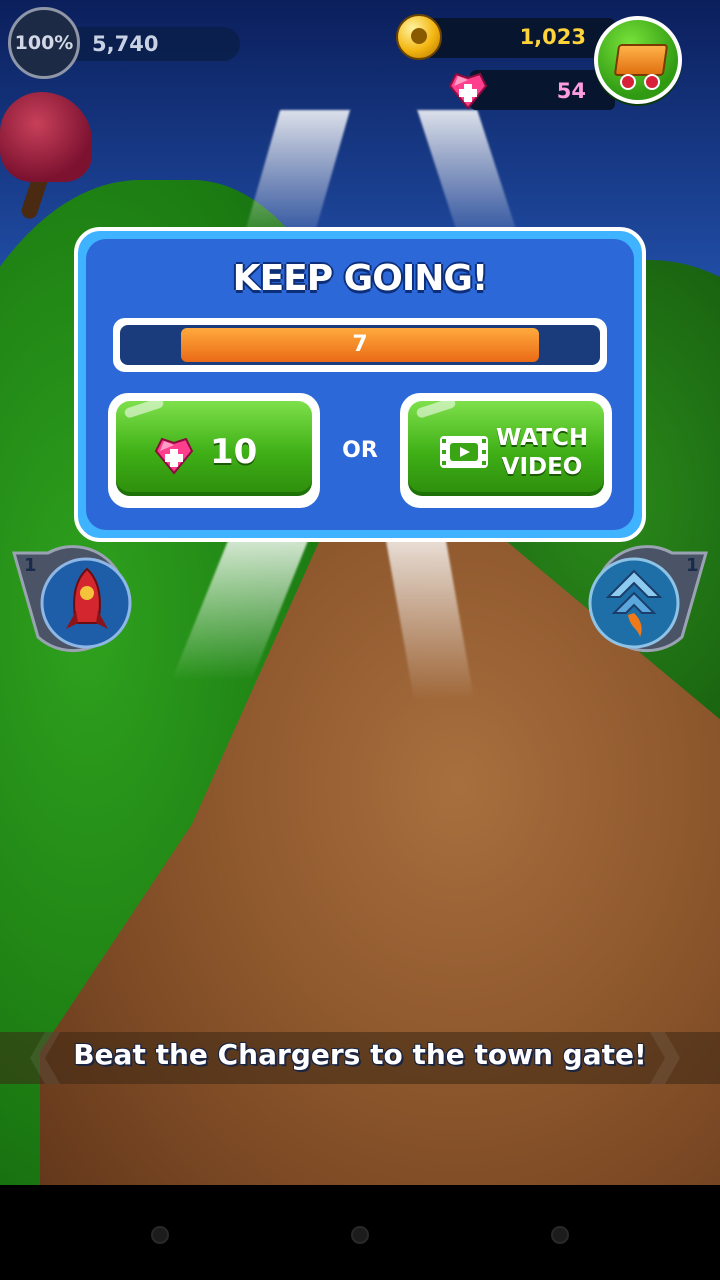 Image resolution: width=720 pixels, height=1280 pixels. Describe the element at coordinates (46, 137) in the screenshot. I see `mushroom-tree` at that location.